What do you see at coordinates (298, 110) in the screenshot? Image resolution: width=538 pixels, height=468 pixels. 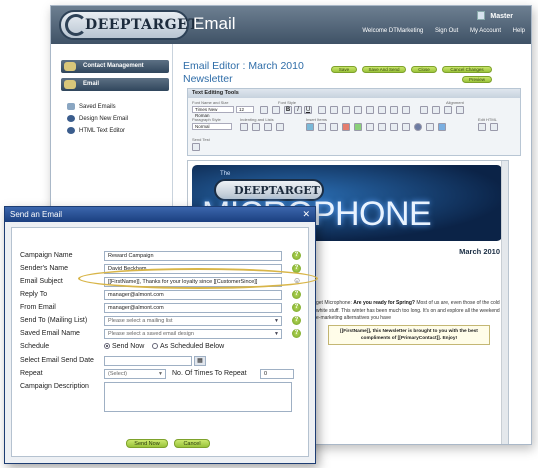 I see `italic-icon: I` at bounding box center [298, 110].